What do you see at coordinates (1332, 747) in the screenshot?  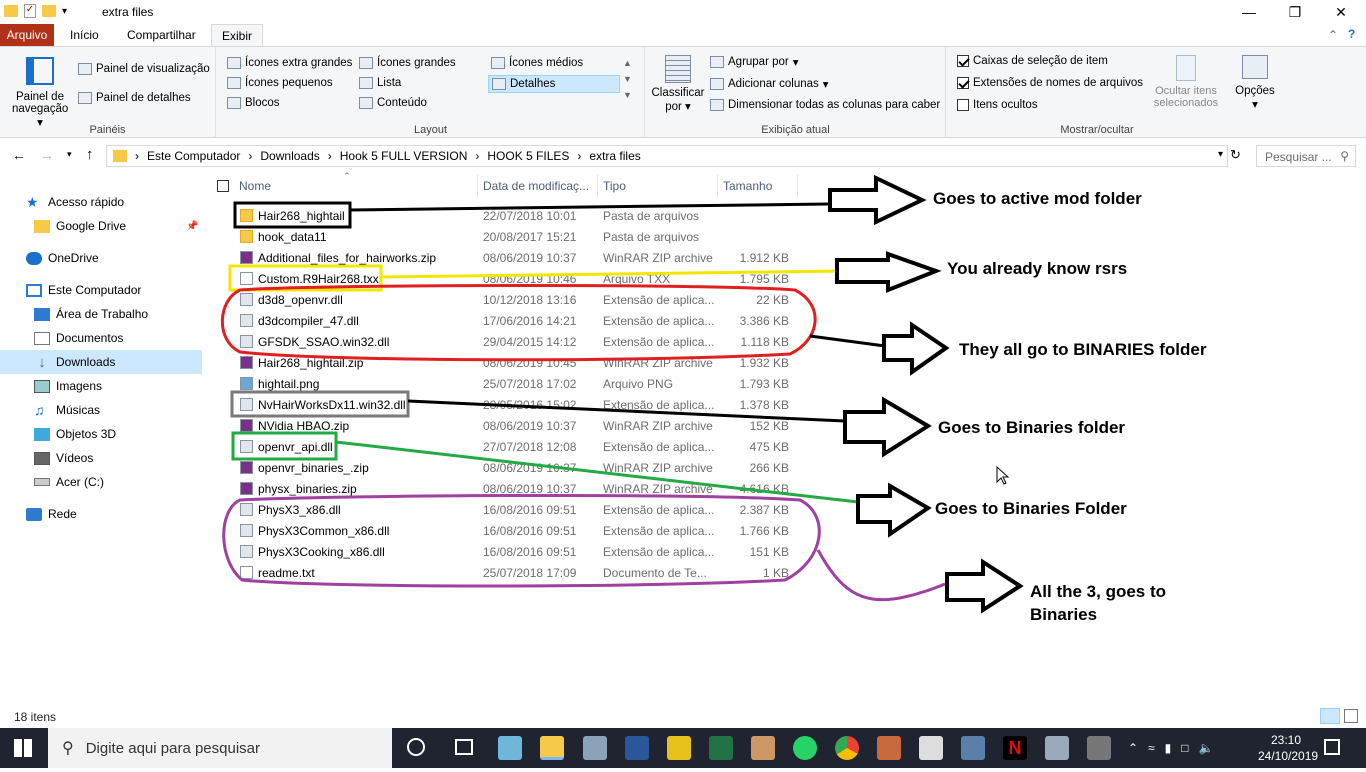 I see `notifications-icon` at bounding box center [1332, 747].